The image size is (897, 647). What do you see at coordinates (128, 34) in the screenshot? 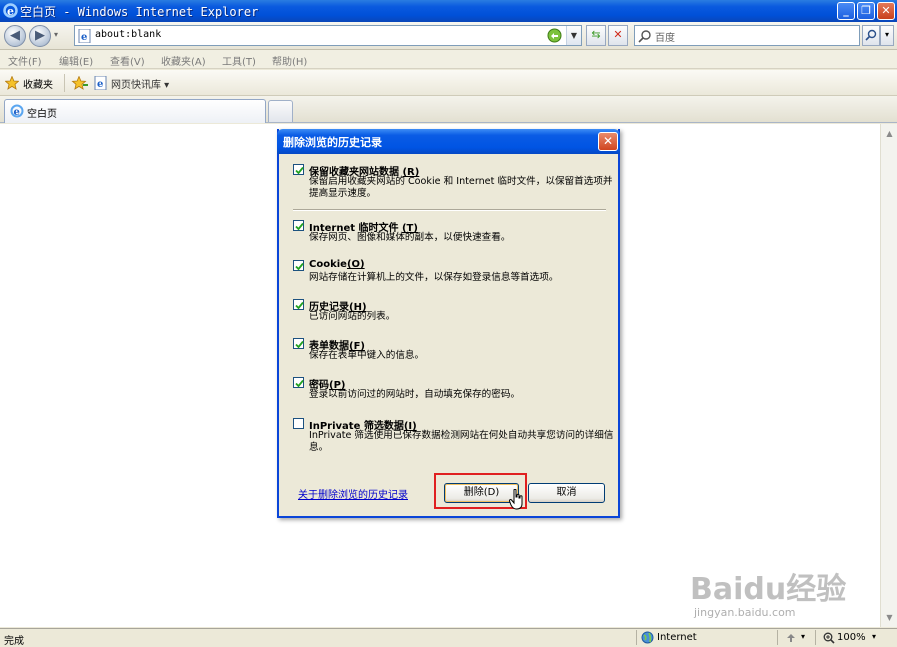
I see `address-text: about:blank` at bounding box center [128, 34].